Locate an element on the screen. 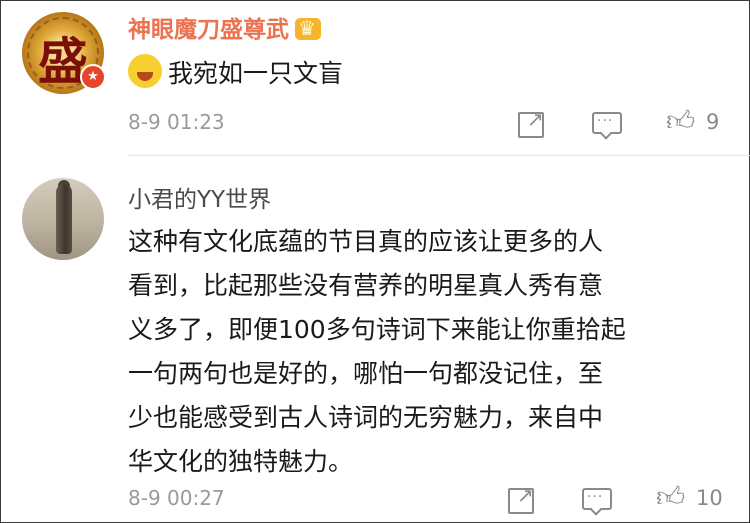 The height and width of the screenshot is (523, 750). avatar is located at coordinates (63, 219).